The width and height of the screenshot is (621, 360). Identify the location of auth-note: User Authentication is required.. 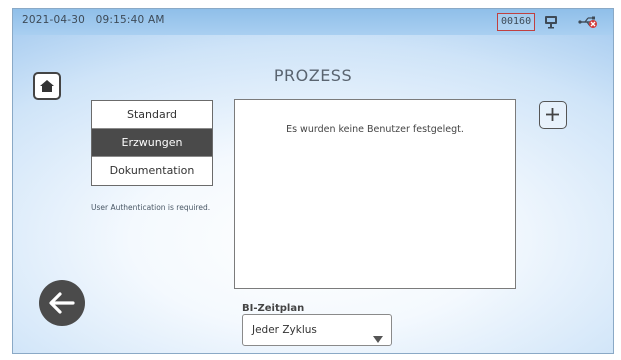
(151, 207).